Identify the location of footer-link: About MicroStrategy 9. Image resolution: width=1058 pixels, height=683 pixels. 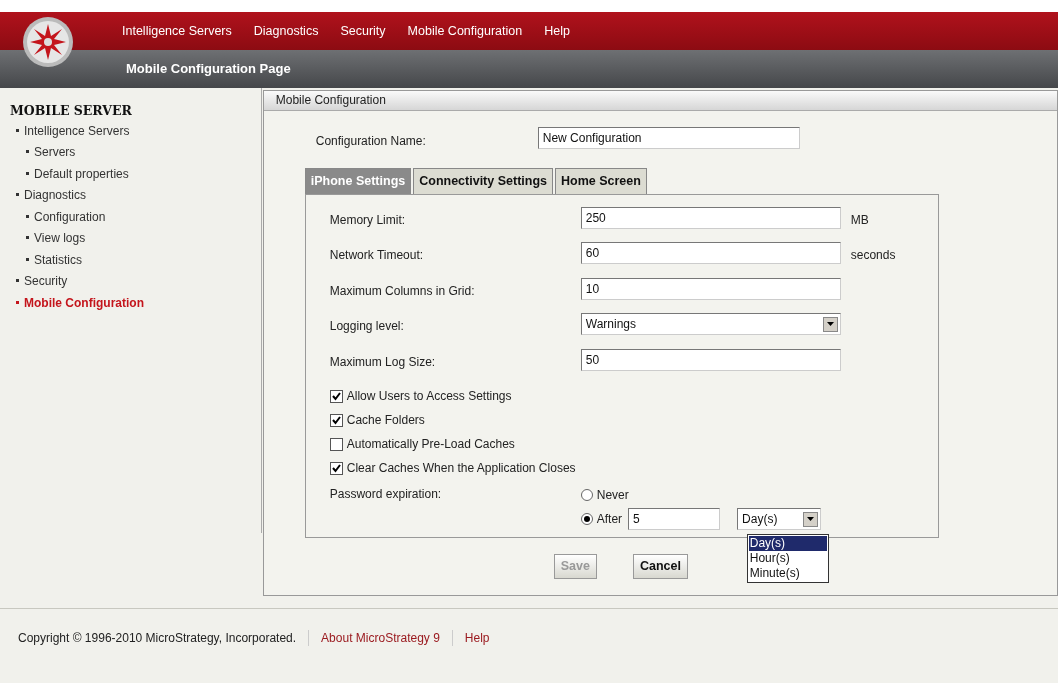
(380, 638).